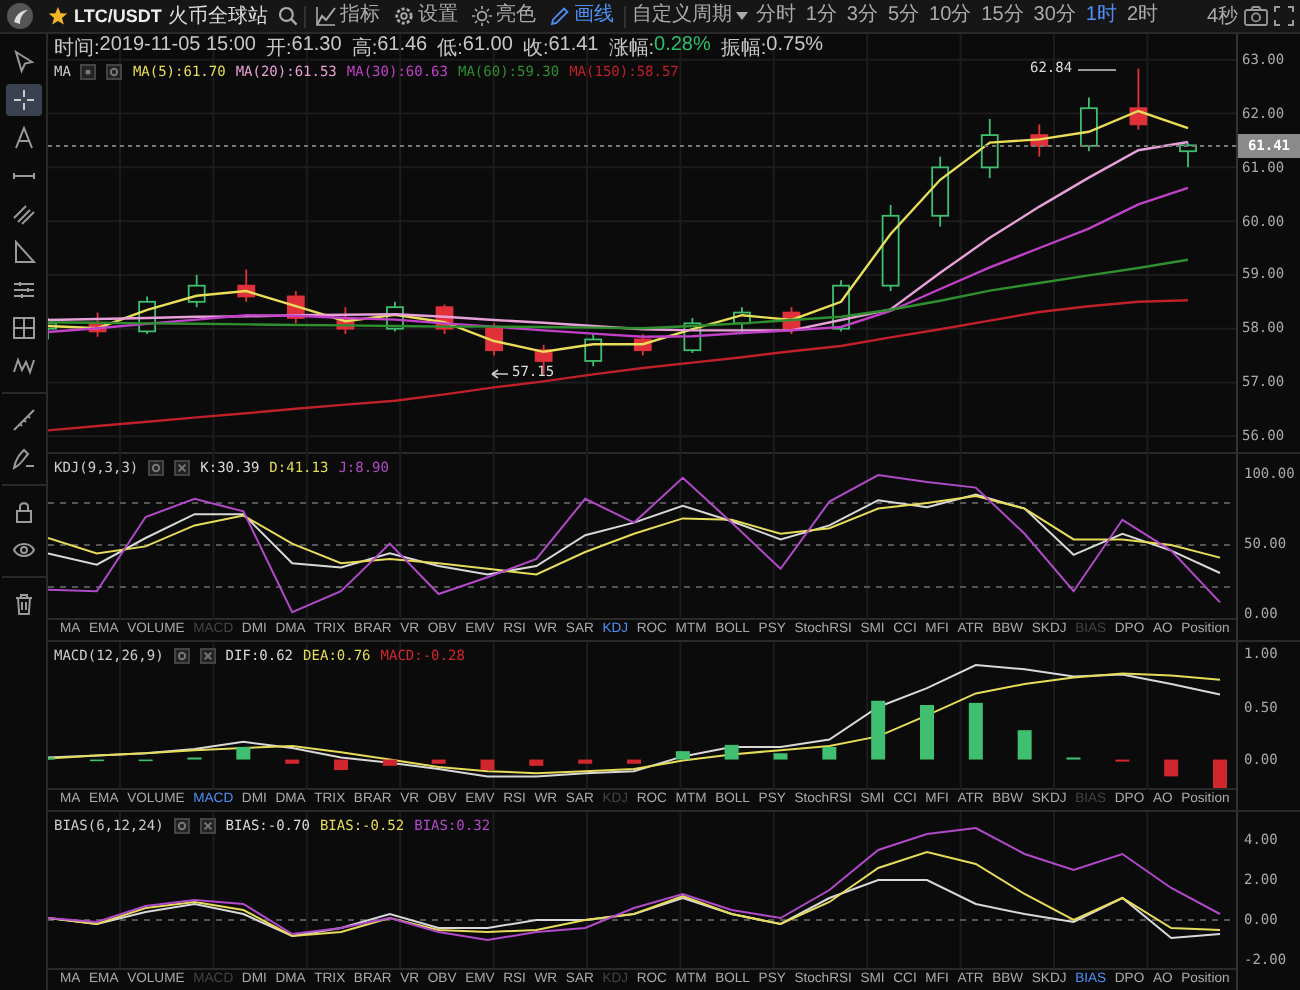  I want to click on ruler-icon, so click(23, 420).